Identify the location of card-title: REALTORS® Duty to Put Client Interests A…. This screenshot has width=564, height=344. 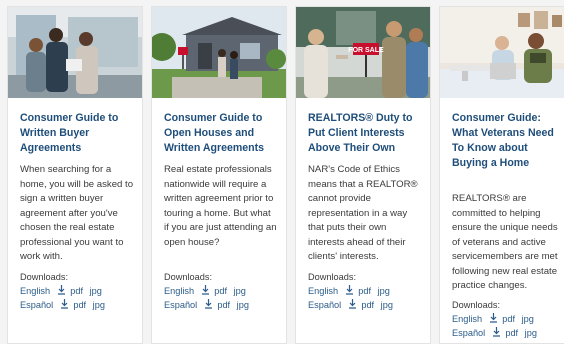
(365, 133).